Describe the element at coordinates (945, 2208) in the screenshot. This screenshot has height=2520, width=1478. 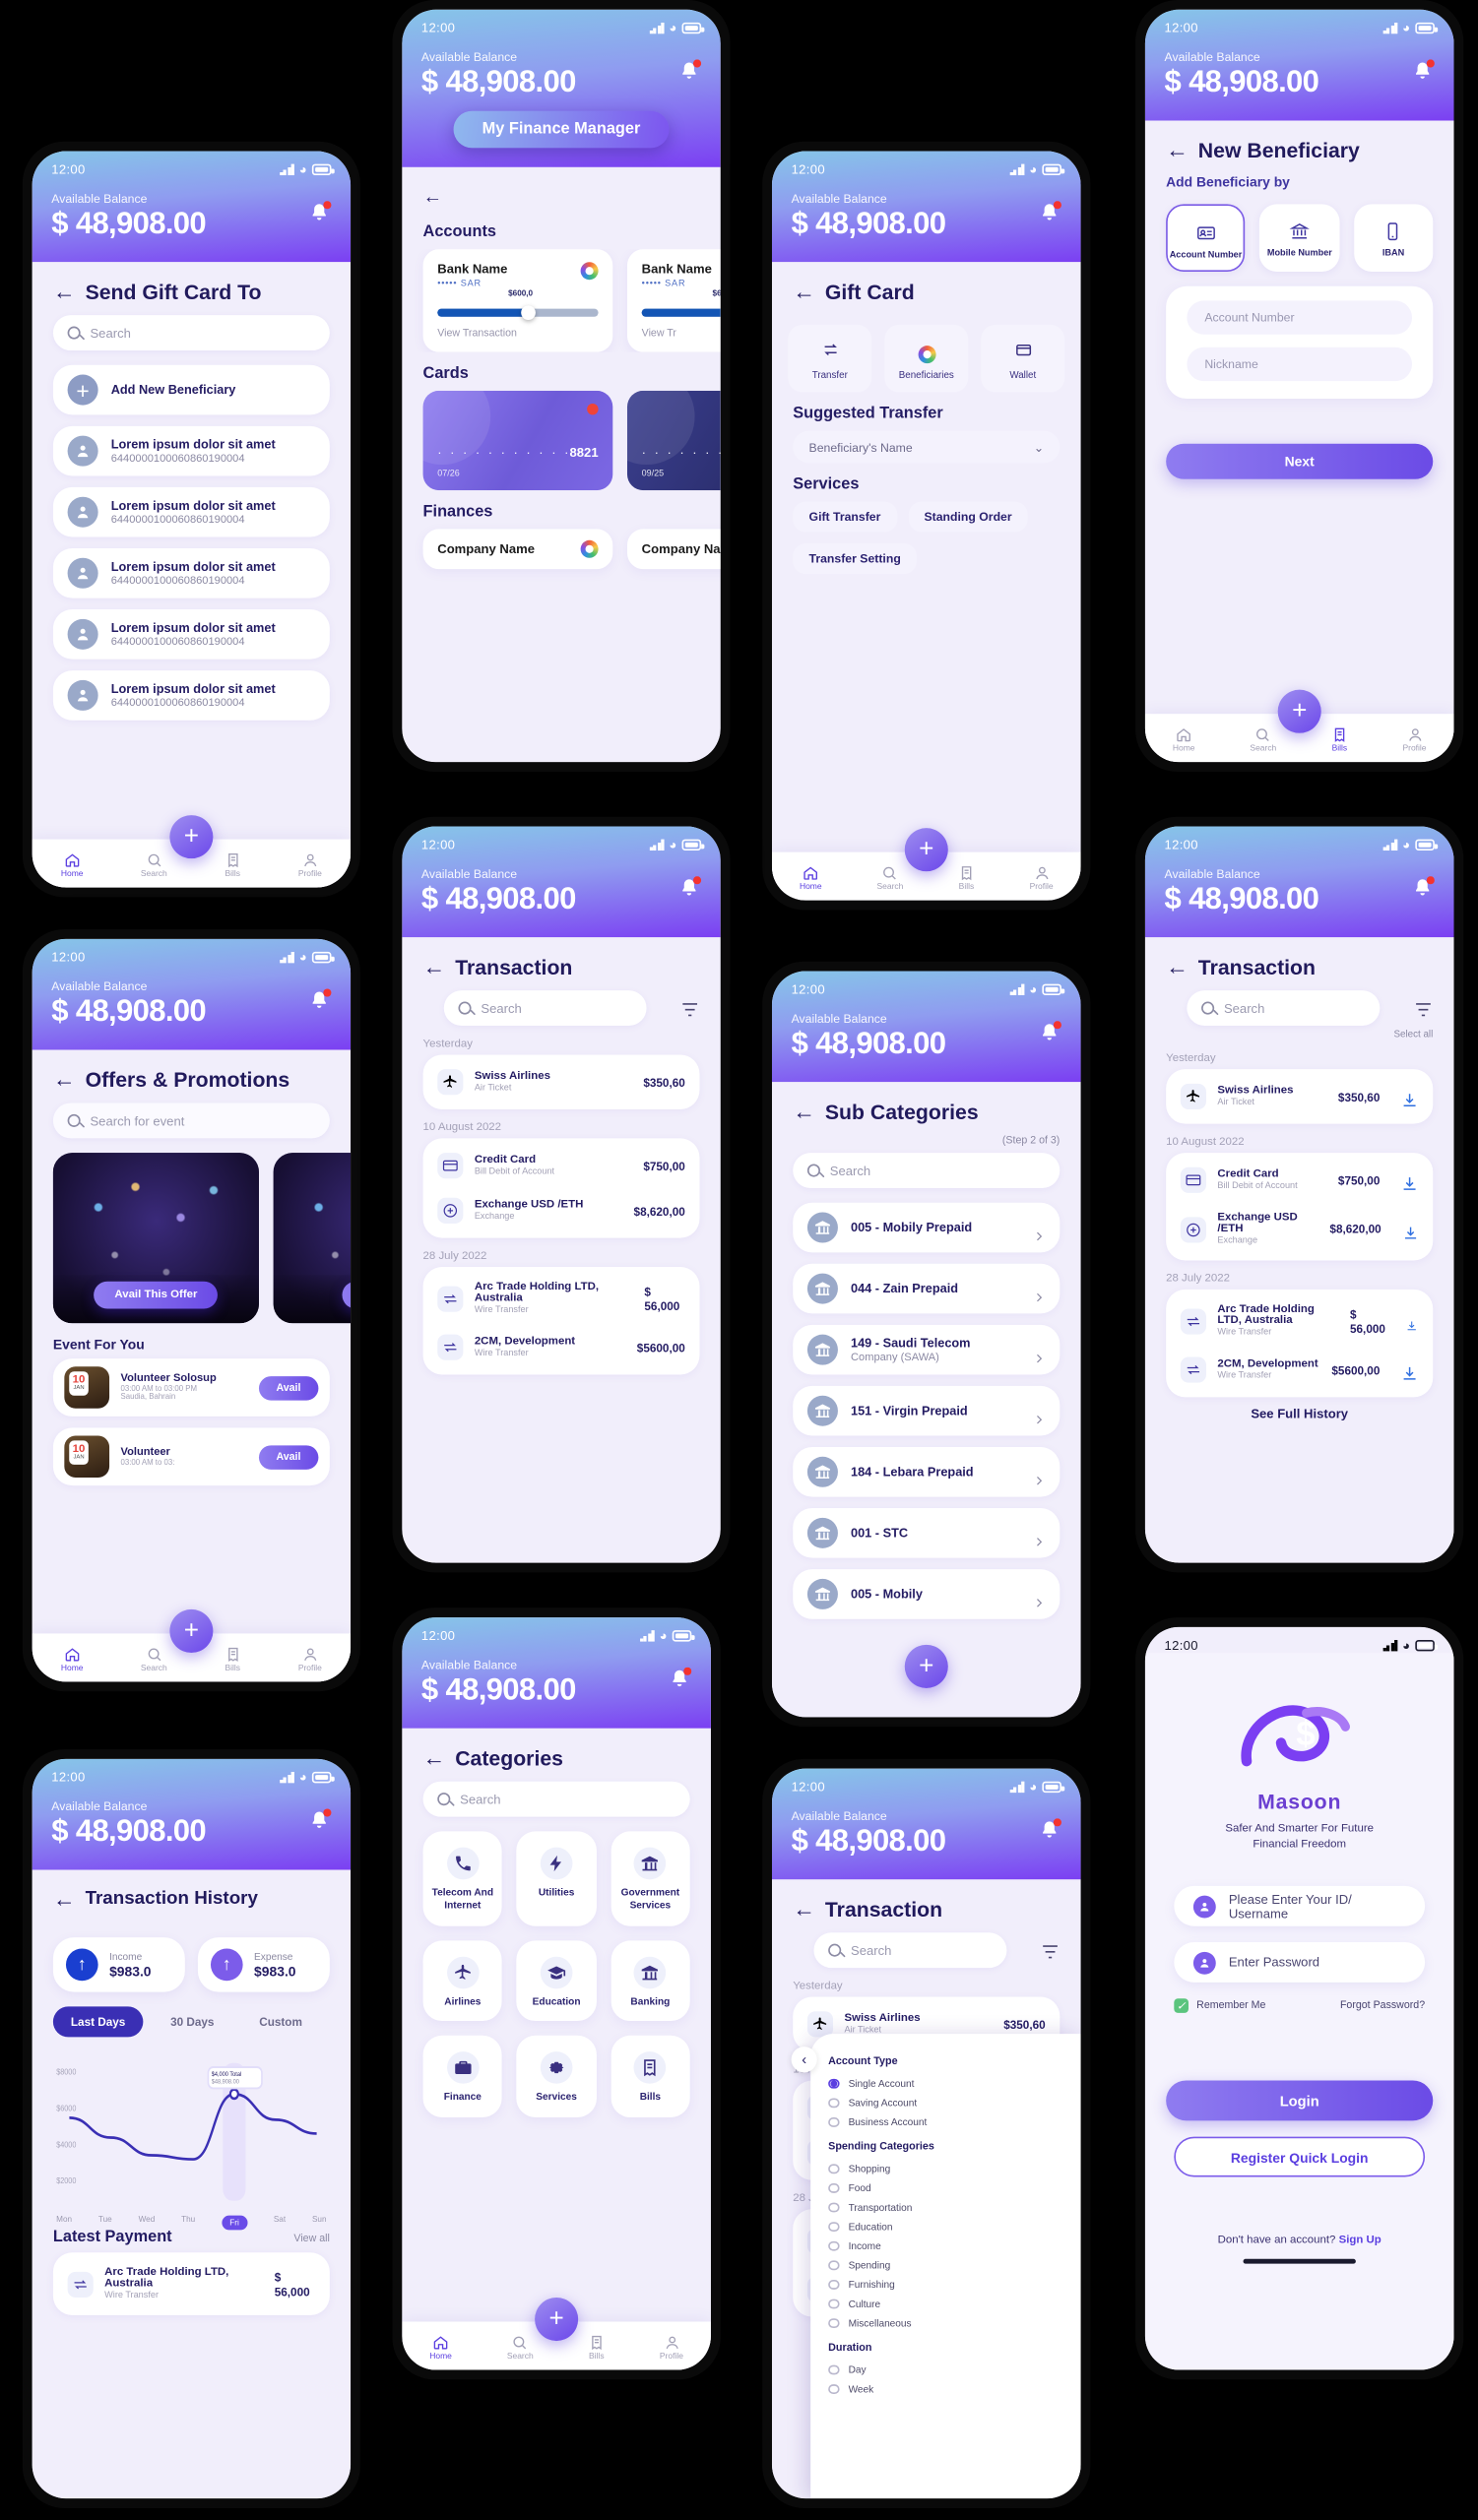
I see `spending-category-option: Transportation` at that location.